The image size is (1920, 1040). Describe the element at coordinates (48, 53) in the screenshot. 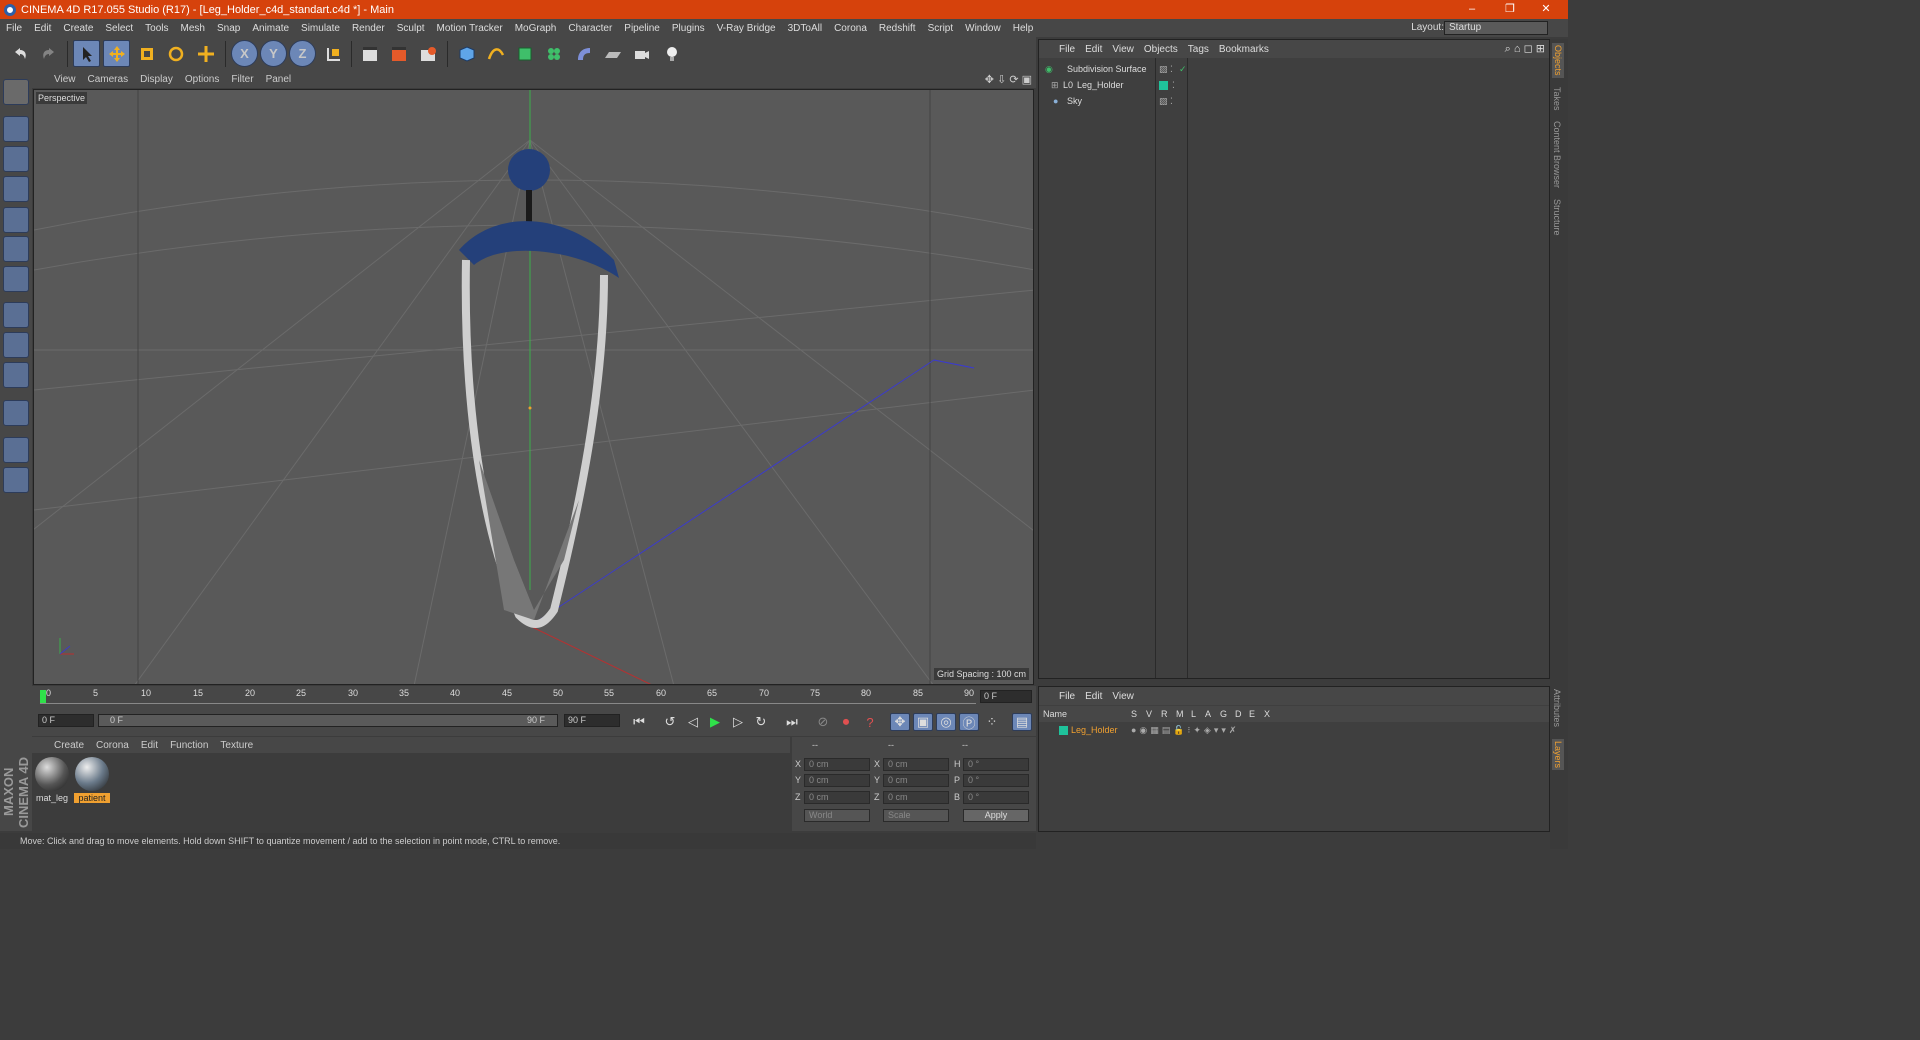

I see `redo-icon` at that location.